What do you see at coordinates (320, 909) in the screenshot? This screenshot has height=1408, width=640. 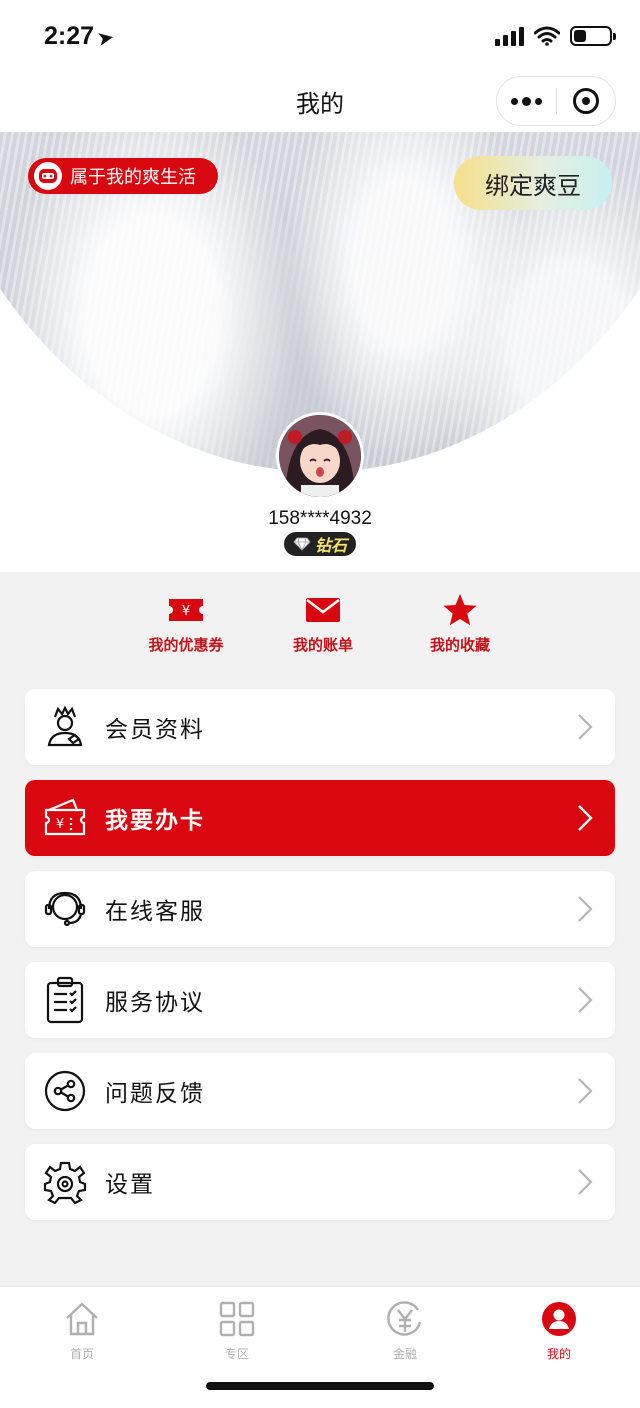 I see `menu-item-online-service: 在线客服` at bounding box center [320, 909].